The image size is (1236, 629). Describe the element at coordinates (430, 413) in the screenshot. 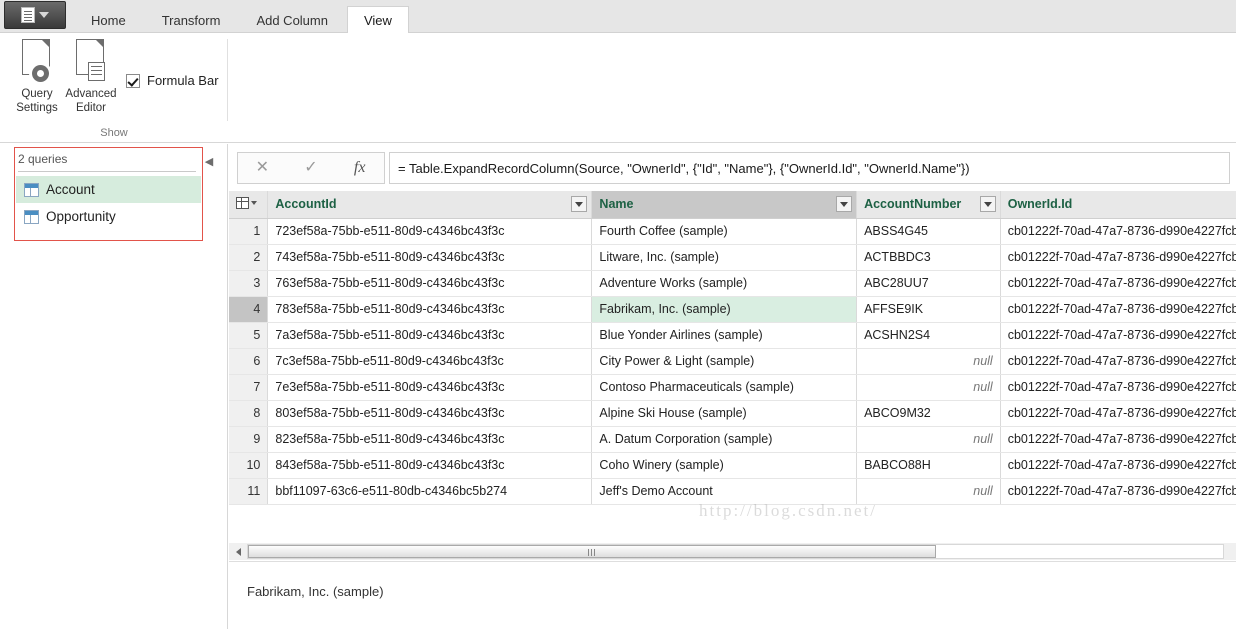

I see `cell-accountid: 803ef58a-75bb-e511-80d9-c4346bc43f3c` at that location.